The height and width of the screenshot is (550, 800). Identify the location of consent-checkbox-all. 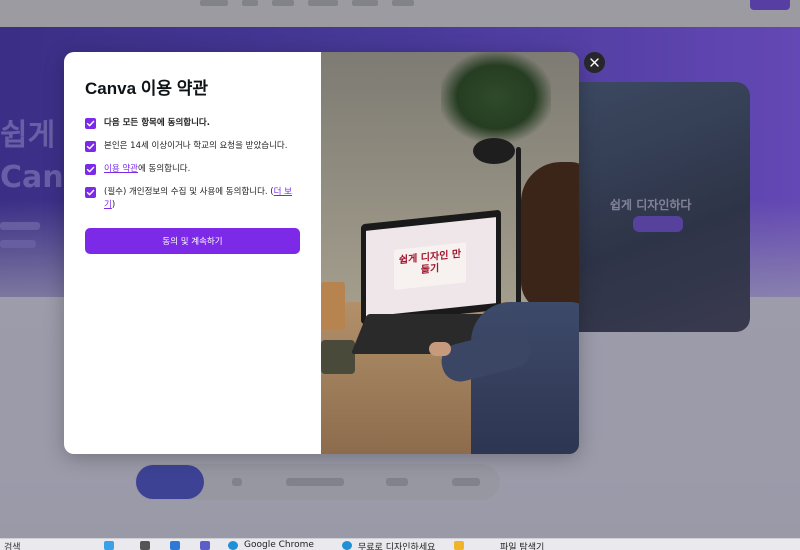
(90, 123).